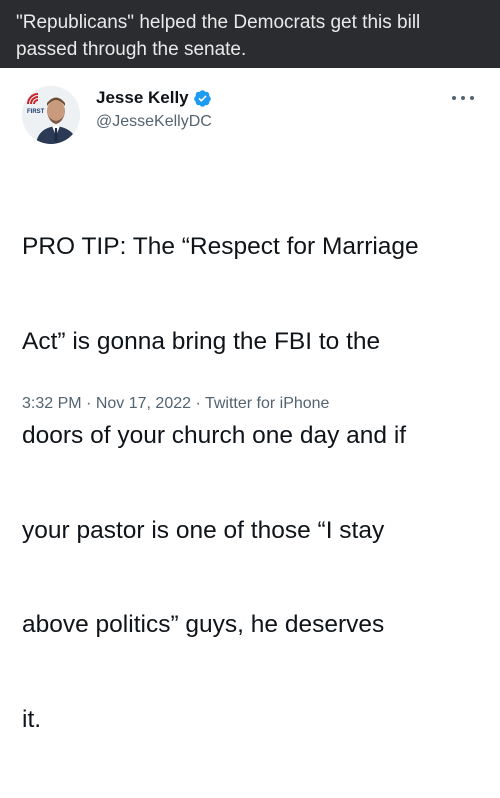  What do you see at coordinates (203, 530) in the screenshot?
I see `tweet-text-line: your pastor is one of those “I stay` at bounding box center [203, 530].